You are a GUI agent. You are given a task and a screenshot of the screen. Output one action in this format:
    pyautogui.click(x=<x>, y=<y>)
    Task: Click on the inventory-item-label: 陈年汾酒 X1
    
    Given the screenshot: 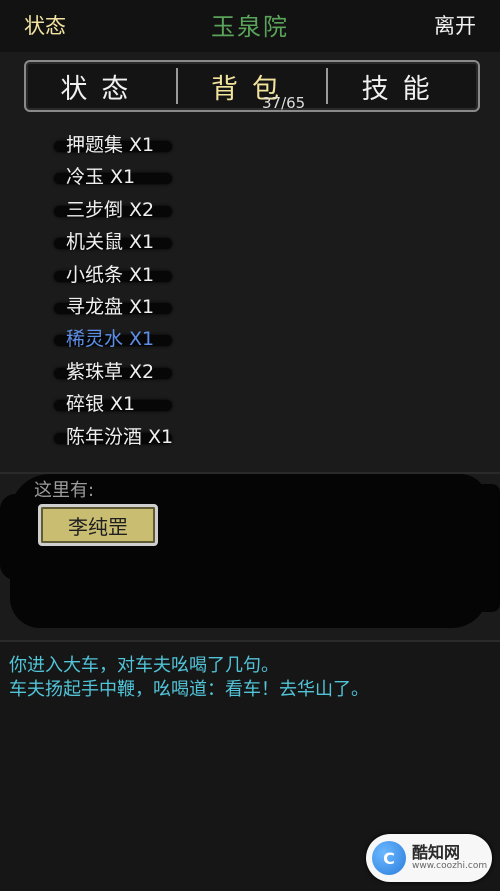 What is the action you would take?
    pyautogui.click(x=120, y=436)
    